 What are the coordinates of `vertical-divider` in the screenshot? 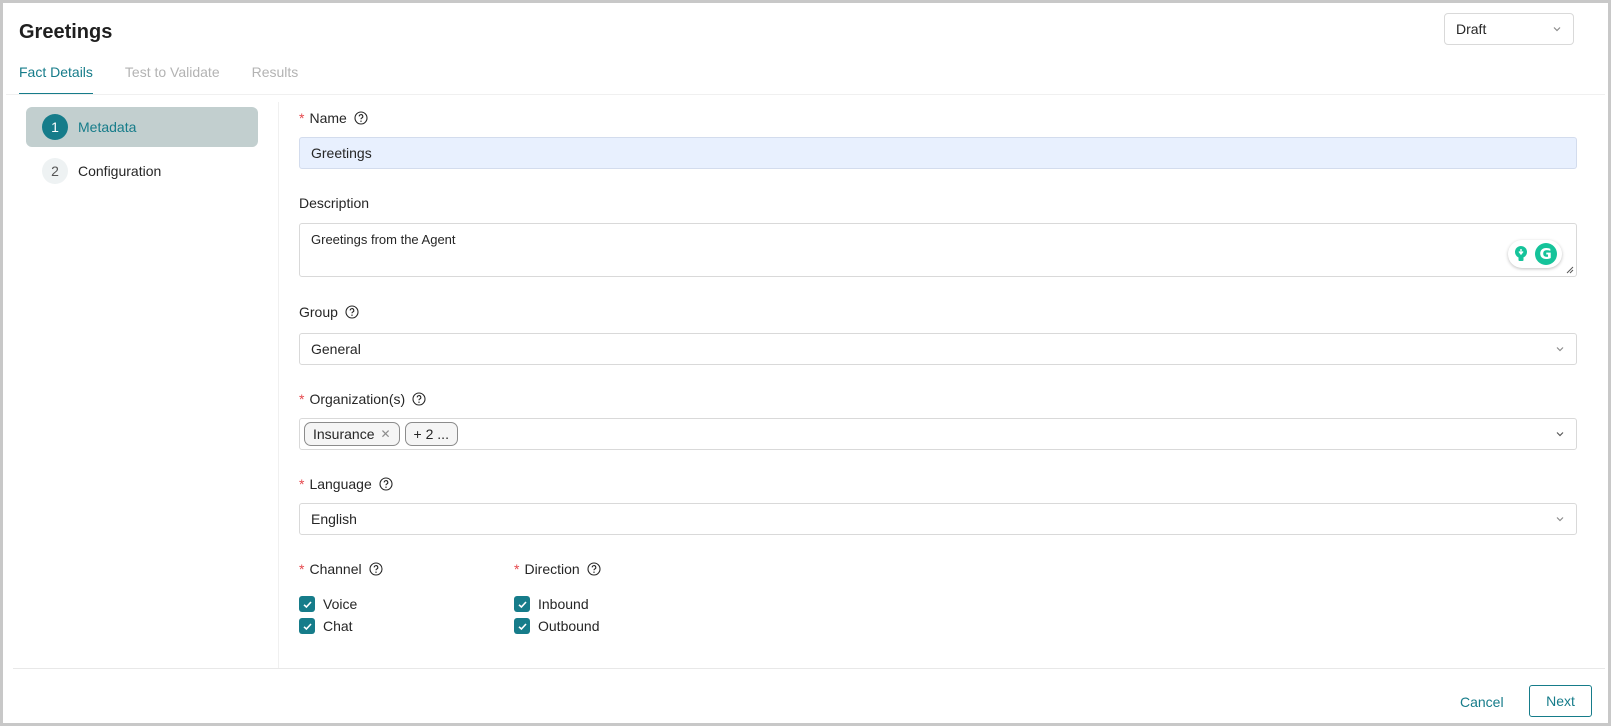 It's located at (278, 385).